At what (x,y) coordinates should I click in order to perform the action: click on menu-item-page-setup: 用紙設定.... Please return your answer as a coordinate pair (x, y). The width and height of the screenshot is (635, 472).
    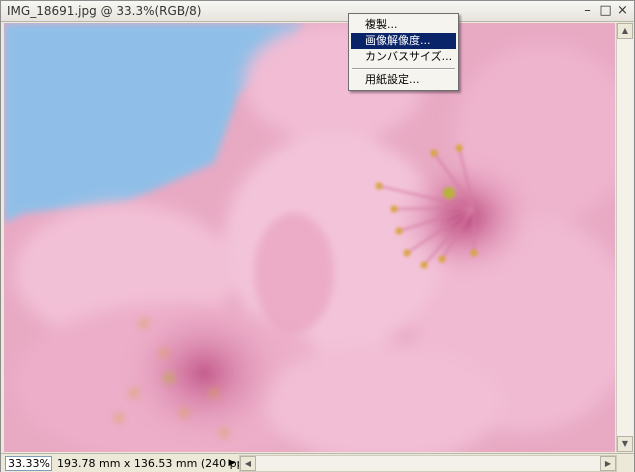
    Looking at the image, I should click on (403, 80).